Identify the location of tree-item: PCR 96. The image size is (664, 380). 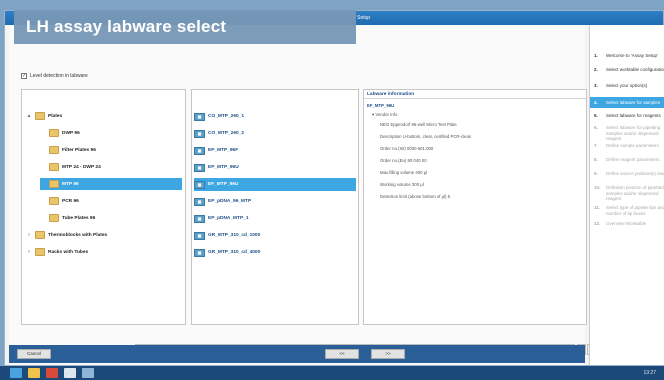
(111, 201).